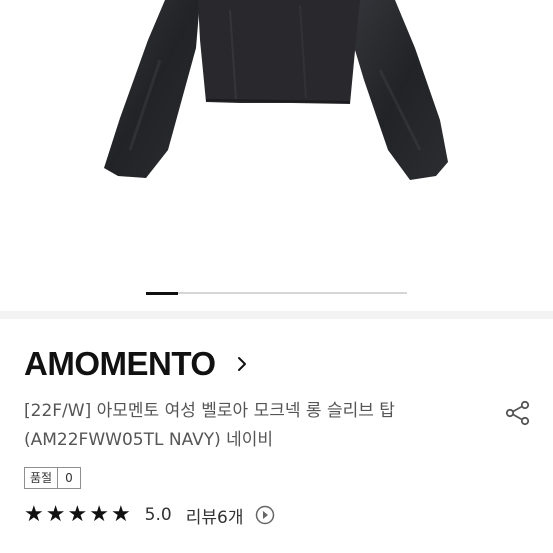  What do you see at coordinates (276, 315) in the screenshot?
I see `section-divider` at bounding box center [276, 315].